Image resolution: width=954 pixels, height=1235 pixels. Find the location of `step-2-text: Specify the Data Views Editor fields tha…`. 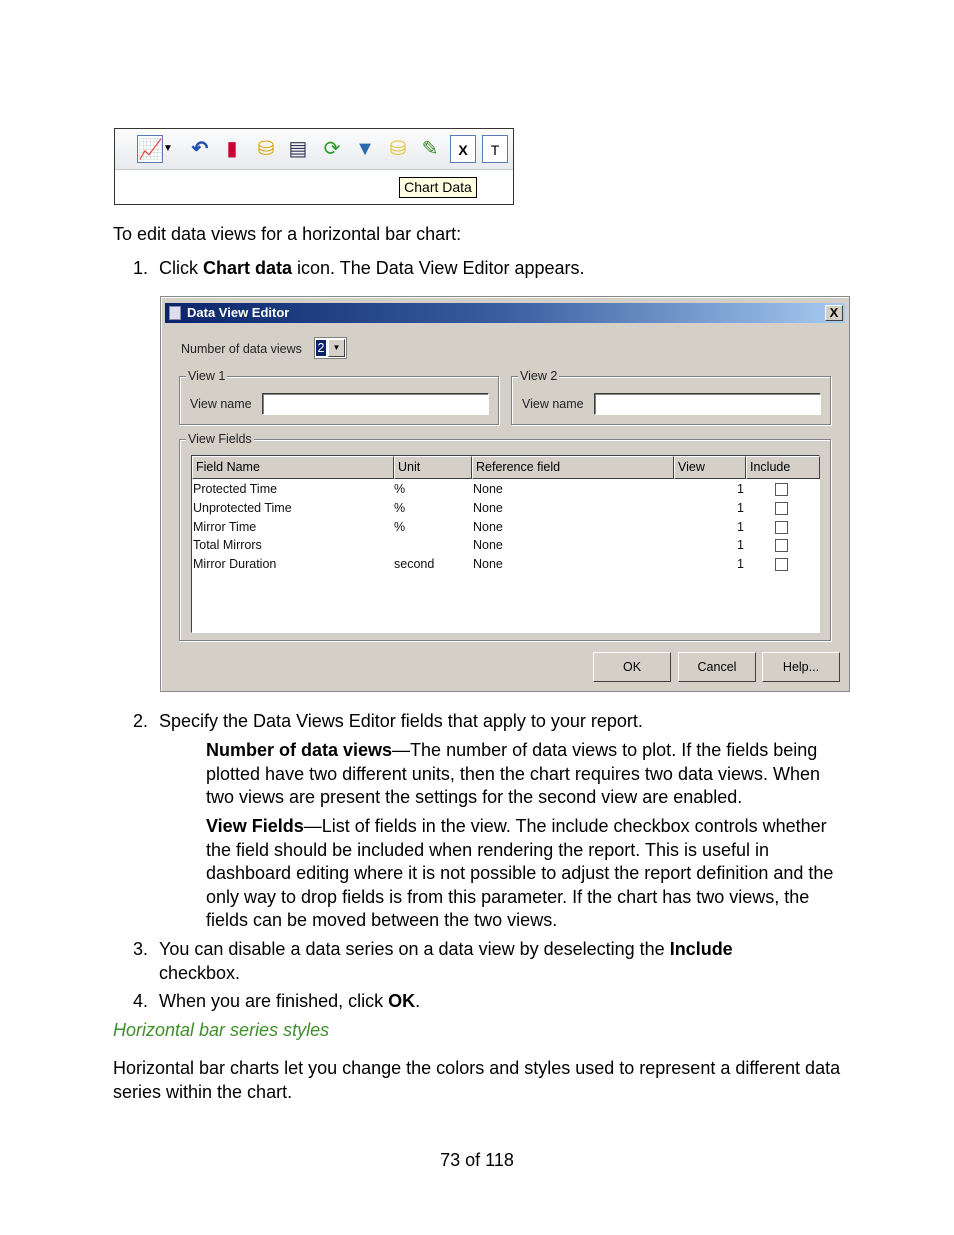

step-2-text: Specify the Data Views Editor fields tha… is located at coordinates (401, 721).